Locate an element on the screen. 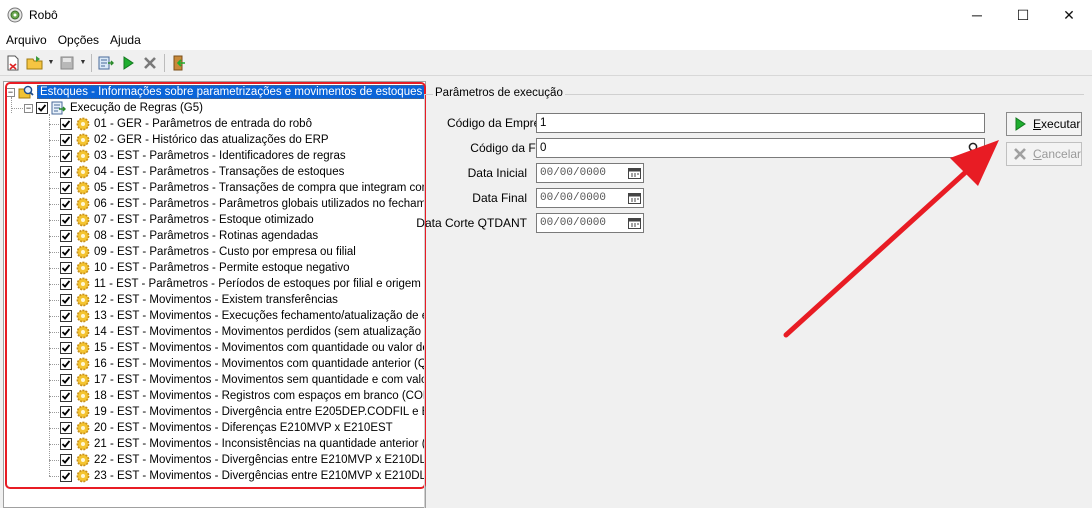 The height and width of the screenshot is (508, 1092). open-button is located at coordinates (35, 63).